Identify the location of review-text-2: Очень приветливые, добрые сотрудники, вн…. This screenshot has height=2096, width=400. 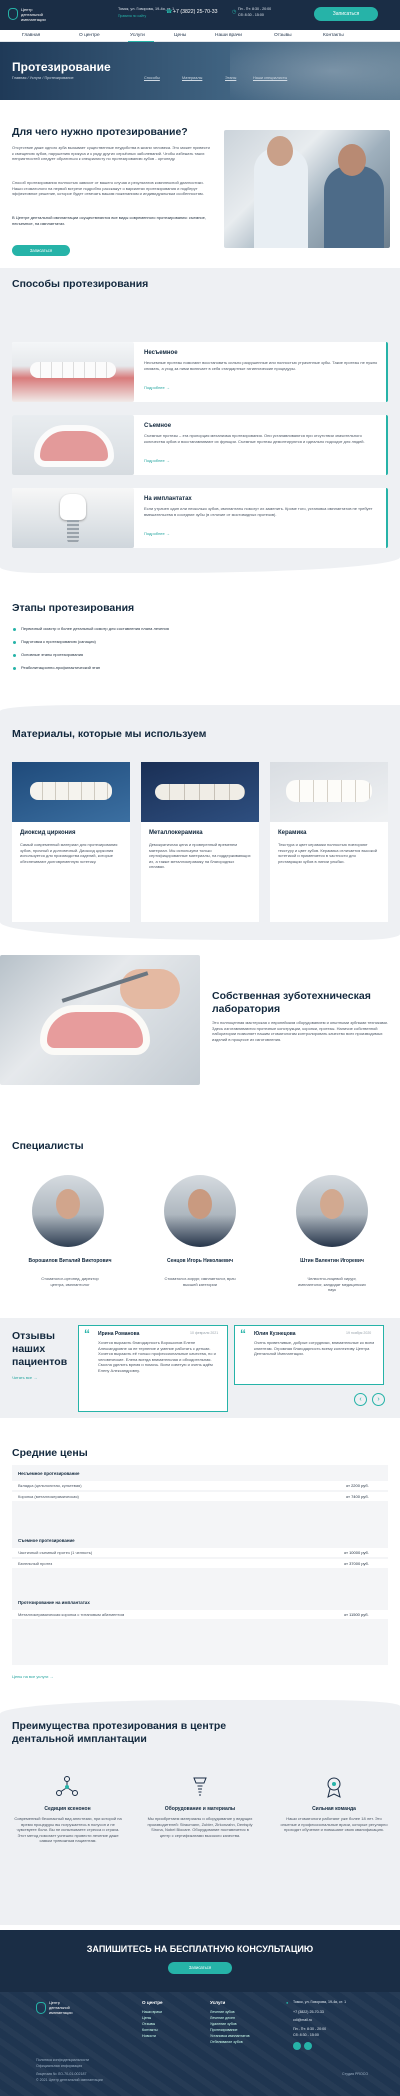
(314, 1348).